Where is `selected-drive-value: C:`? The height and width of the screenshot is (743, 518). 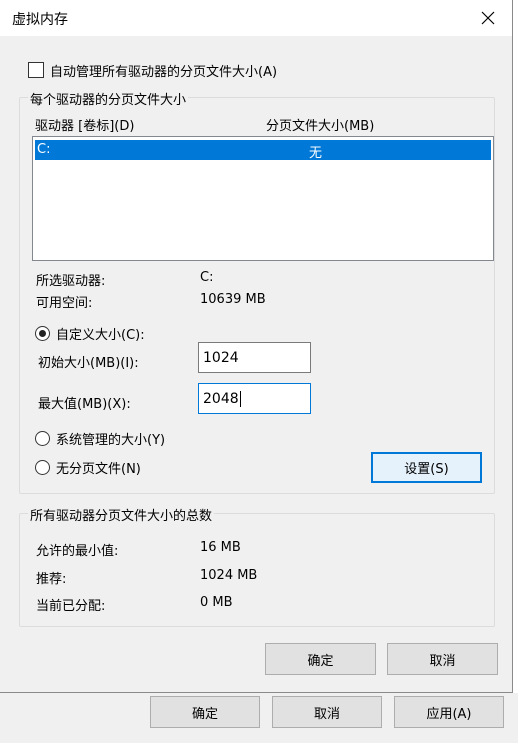 selected-drive-value: C: is located at coordinates (207, 277).